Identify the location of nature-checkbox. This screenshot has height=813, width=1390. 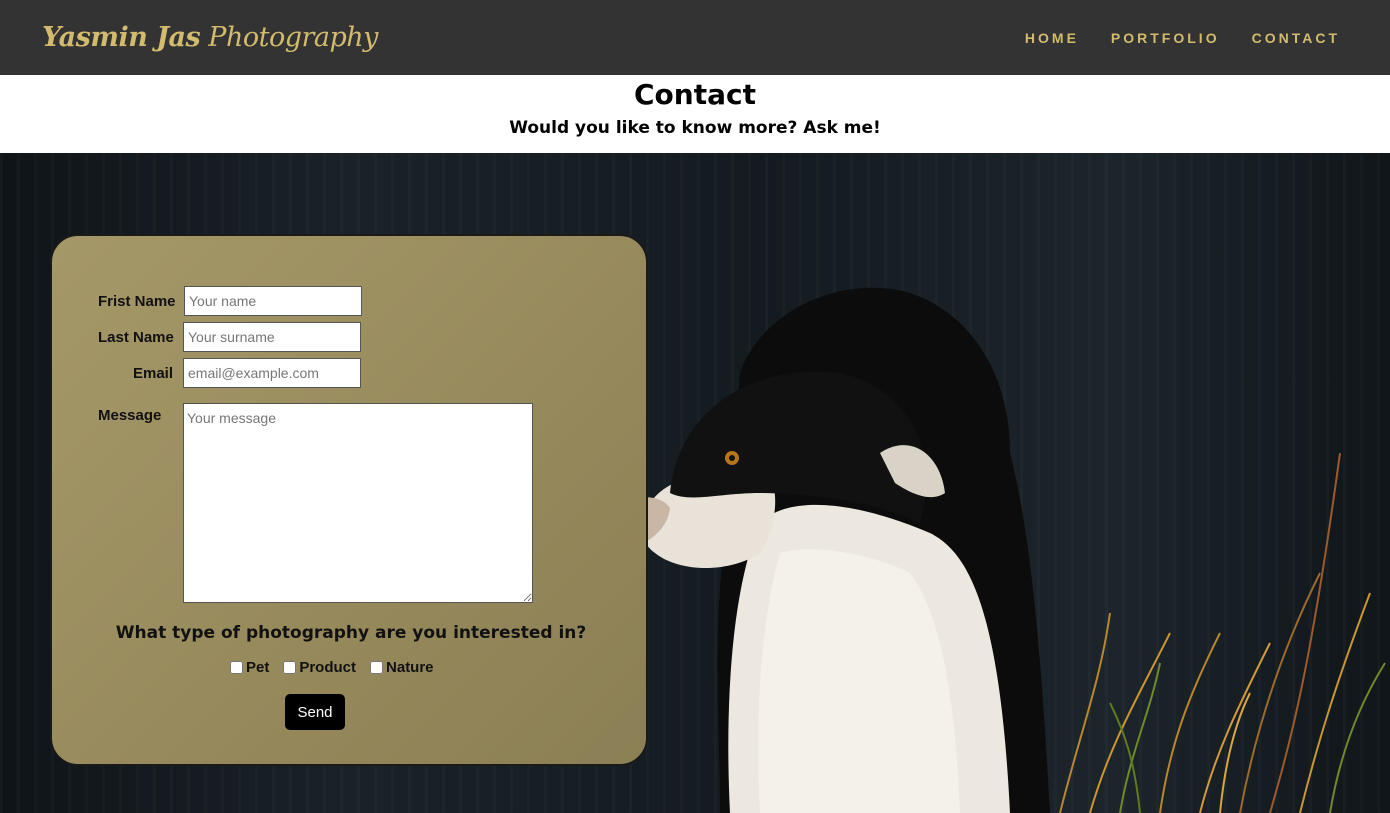
(377, 667).